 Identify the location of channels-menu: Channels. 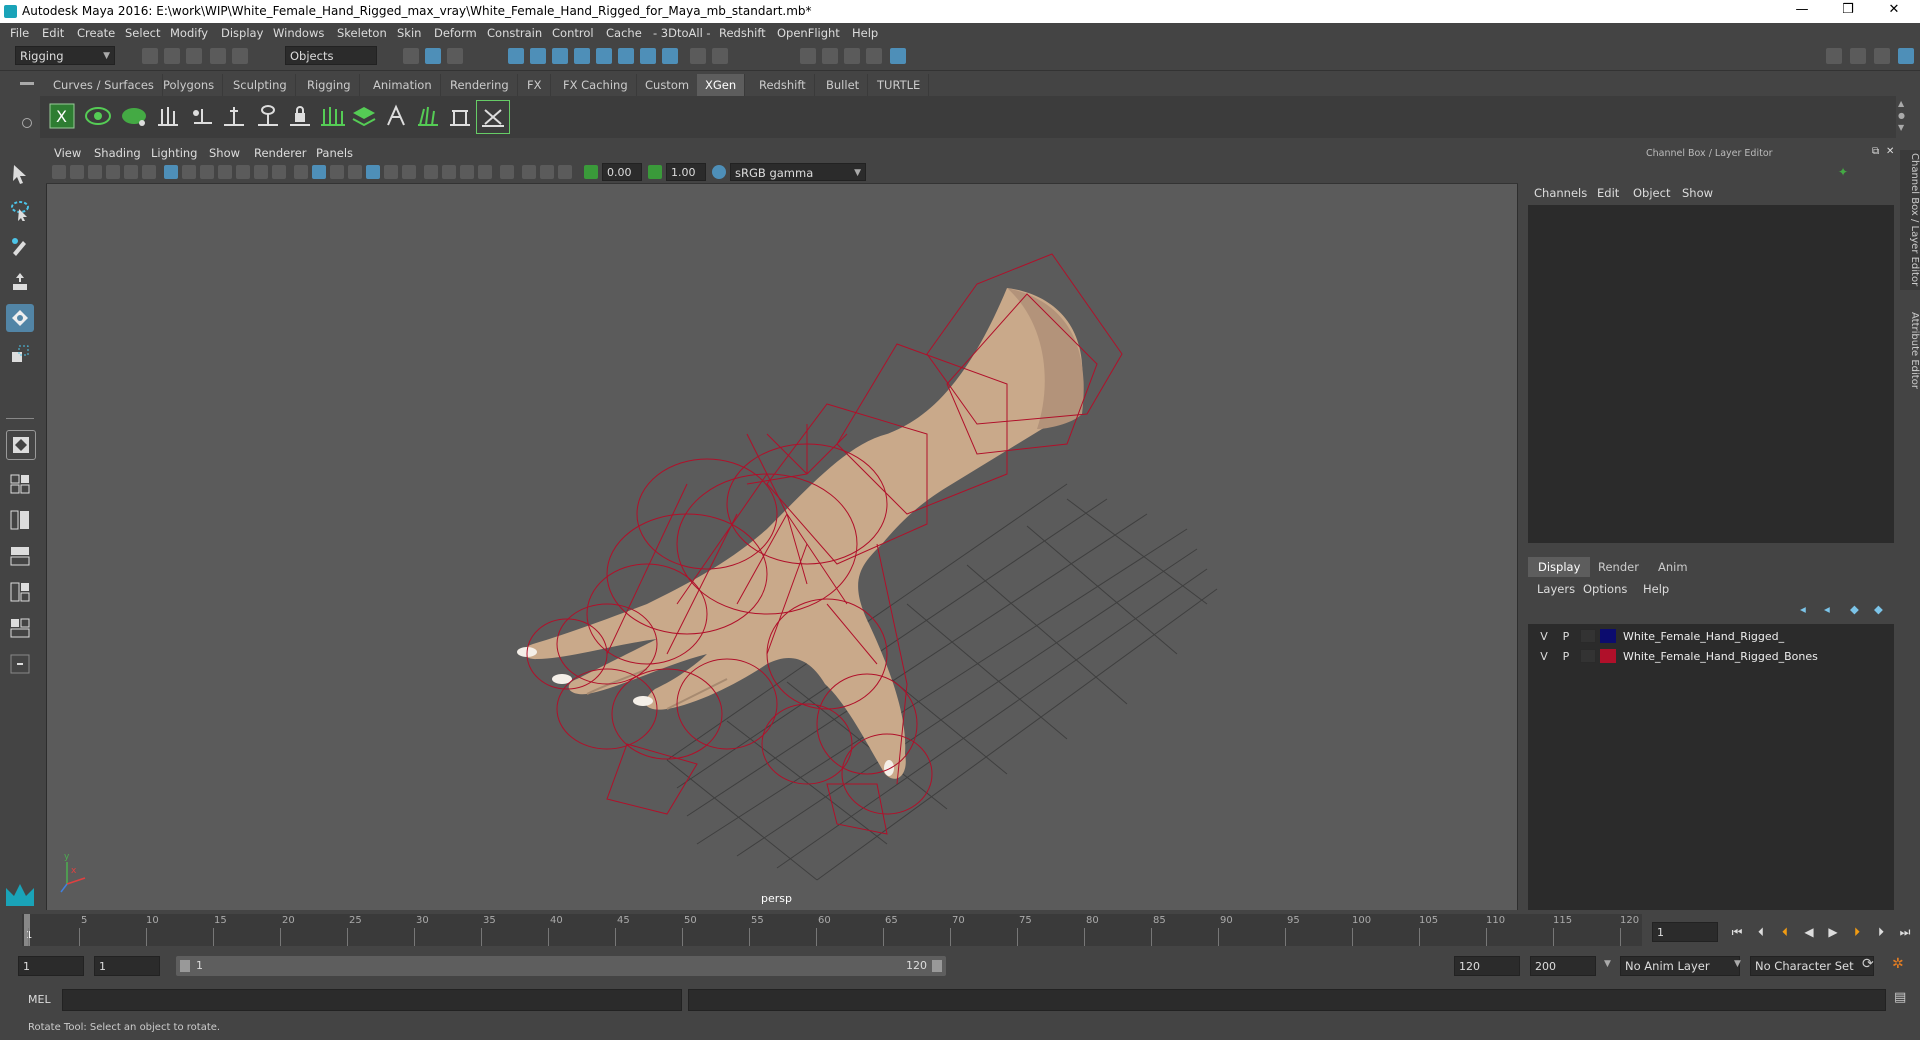
(1560, 193).